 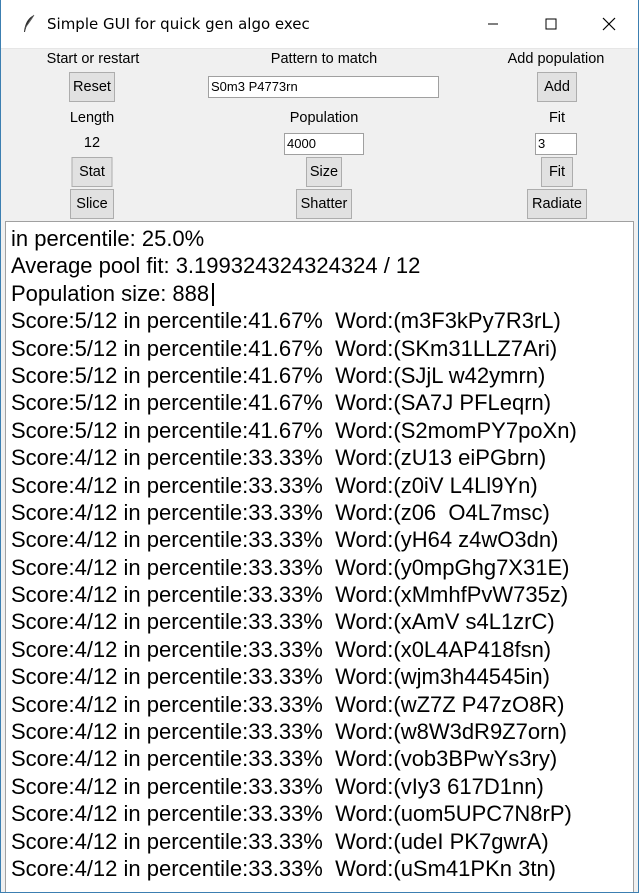 I want to click on stat-button: Stat, so click(x=92, y=172).